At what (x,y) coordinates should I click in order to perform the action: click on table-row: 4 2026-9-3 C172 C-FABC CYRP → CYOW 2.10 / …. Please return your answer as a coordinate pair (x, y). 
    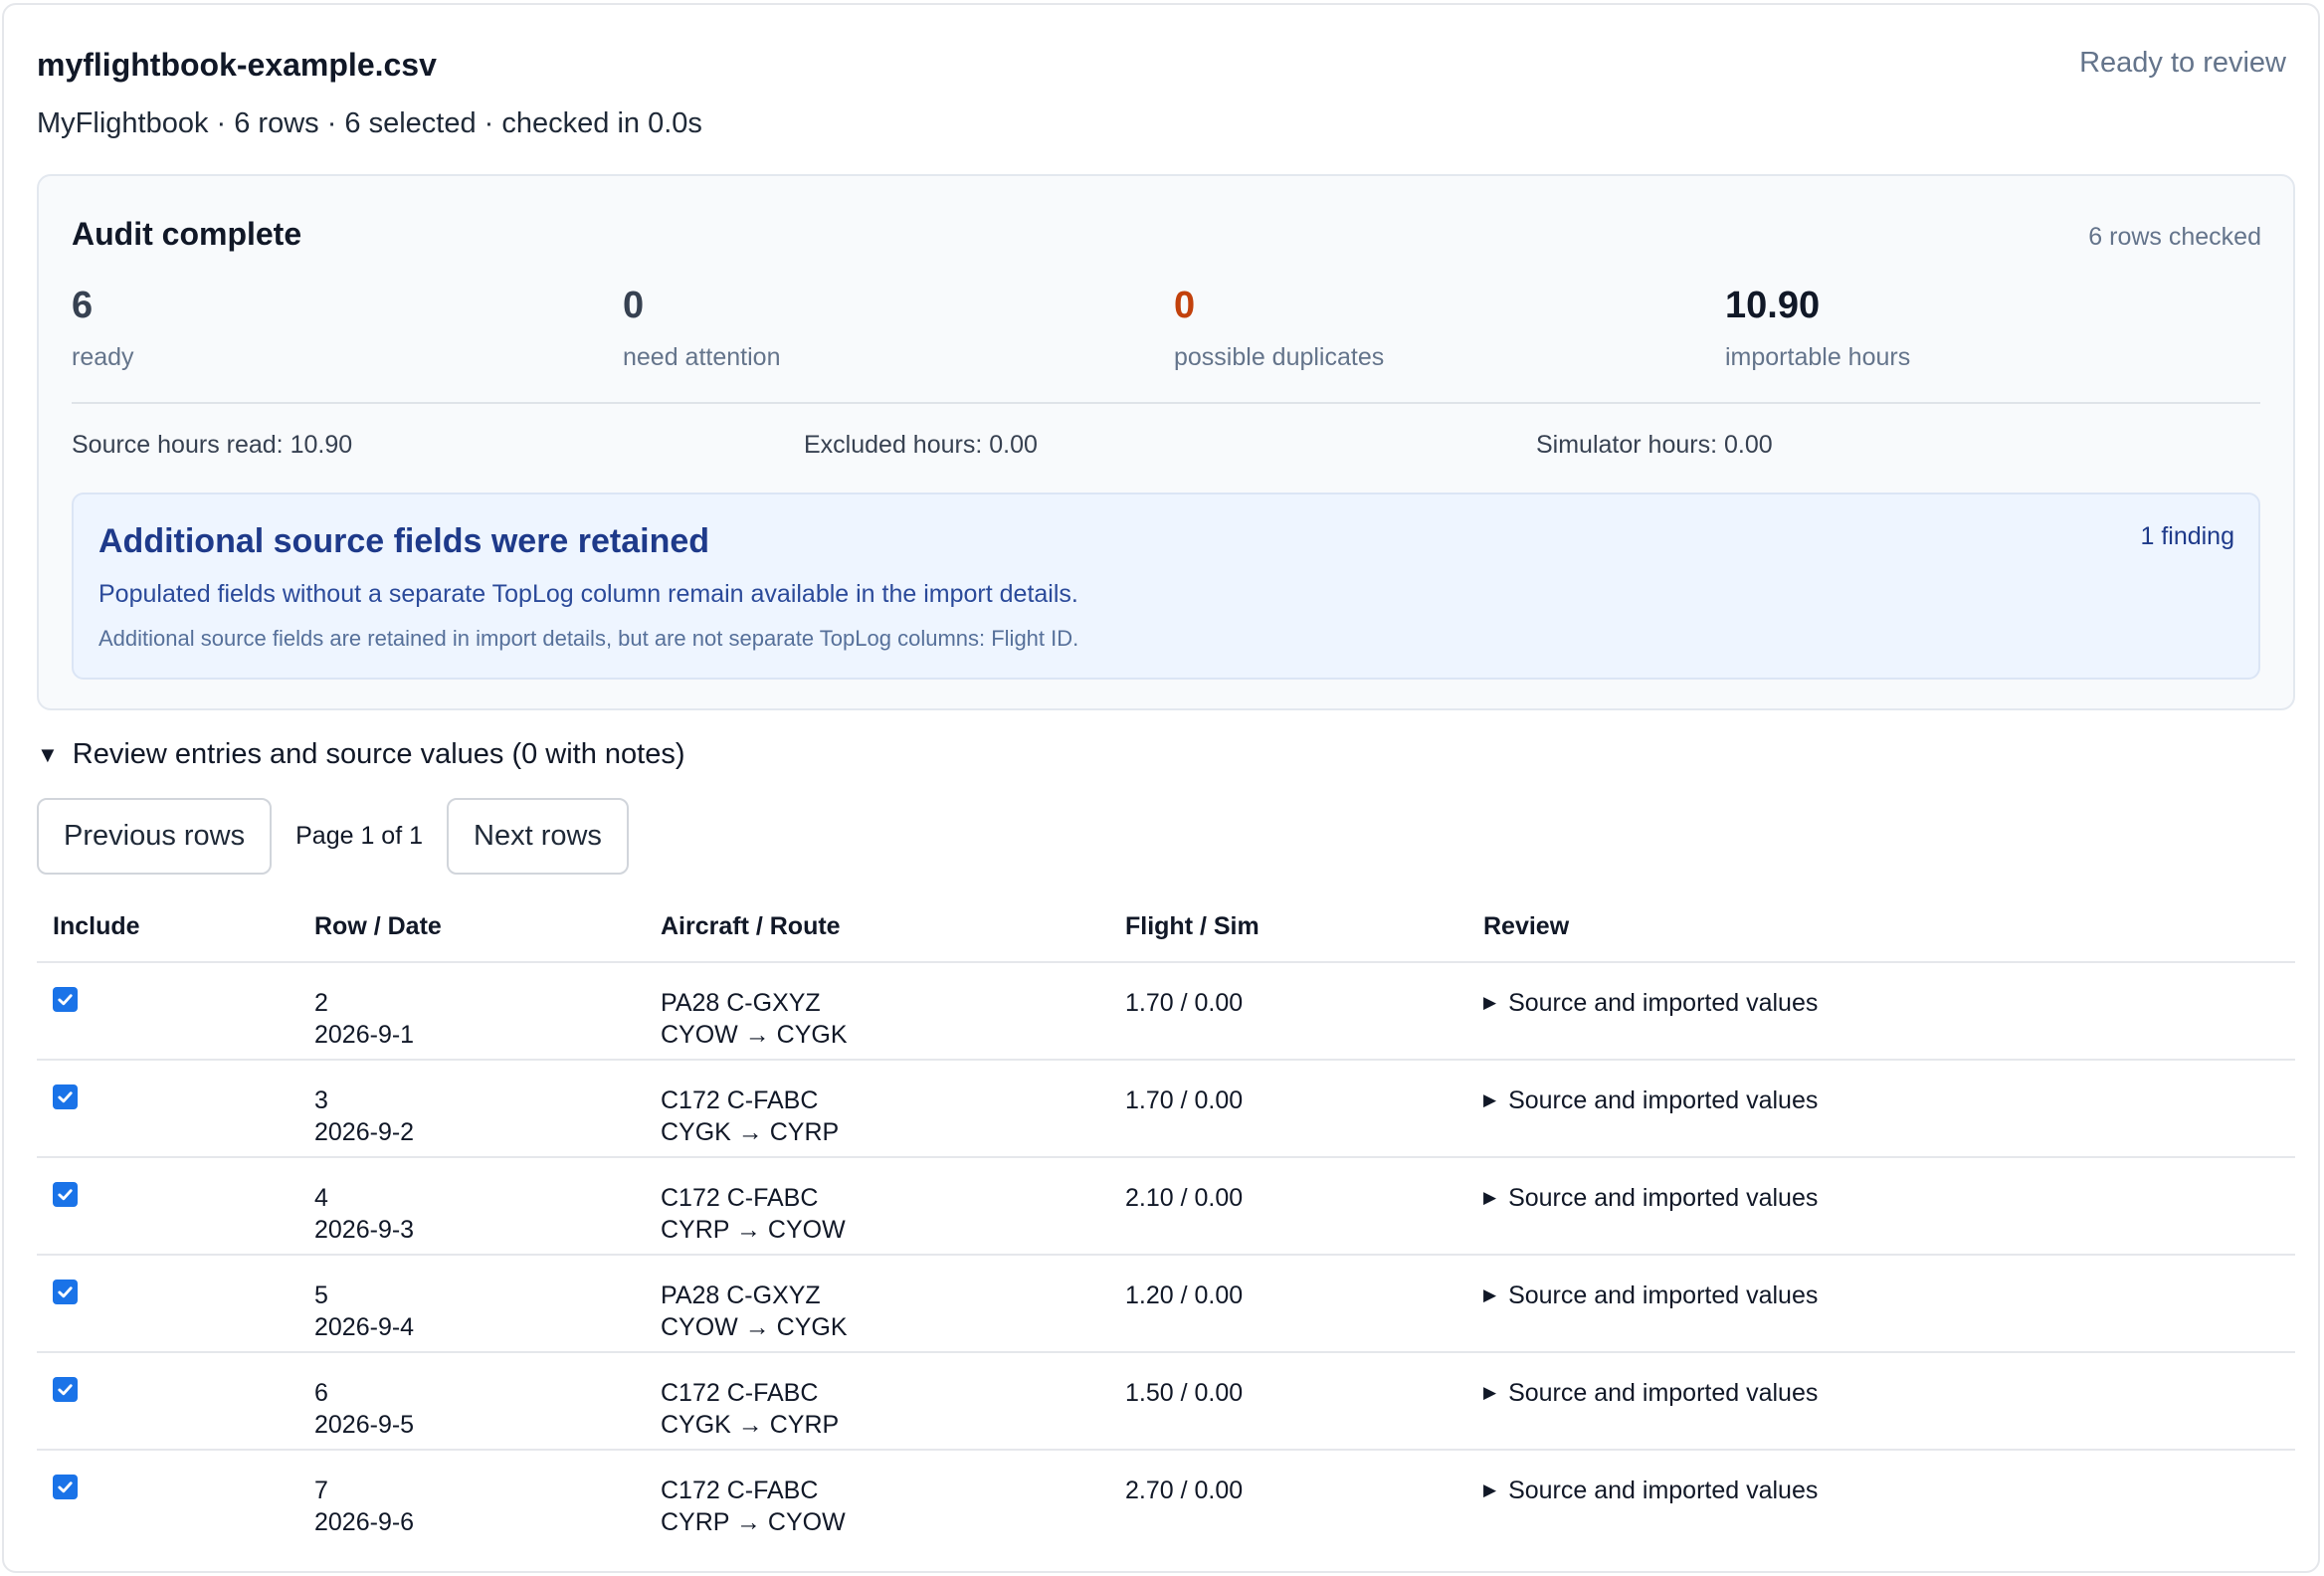
    Looking at the image, I should click on (1166, 1207).